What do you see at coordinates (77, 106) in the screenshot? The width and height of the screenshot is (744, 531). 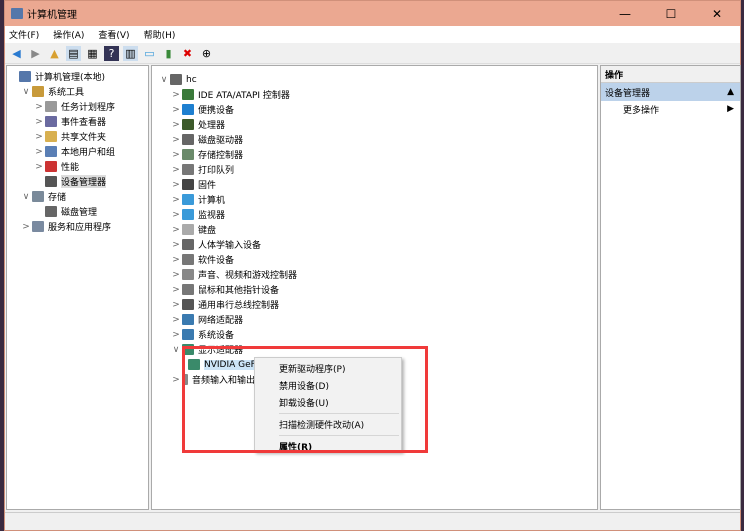 I see `nav-item: > 任务计划程序` at bounding box center [77, 106].